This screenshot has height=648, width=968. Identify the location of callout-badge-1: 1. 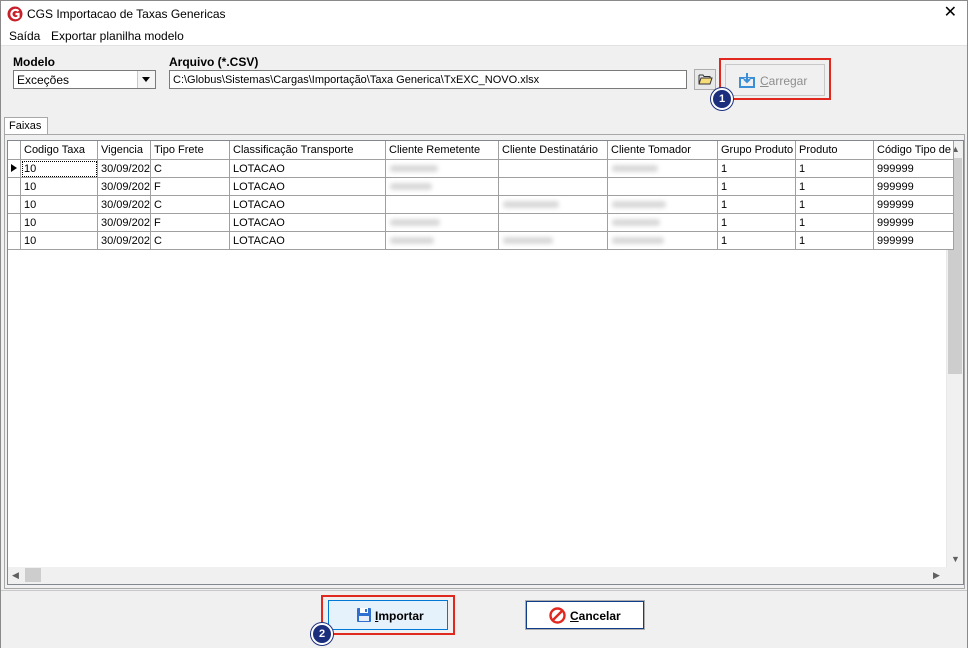
(722, 99).